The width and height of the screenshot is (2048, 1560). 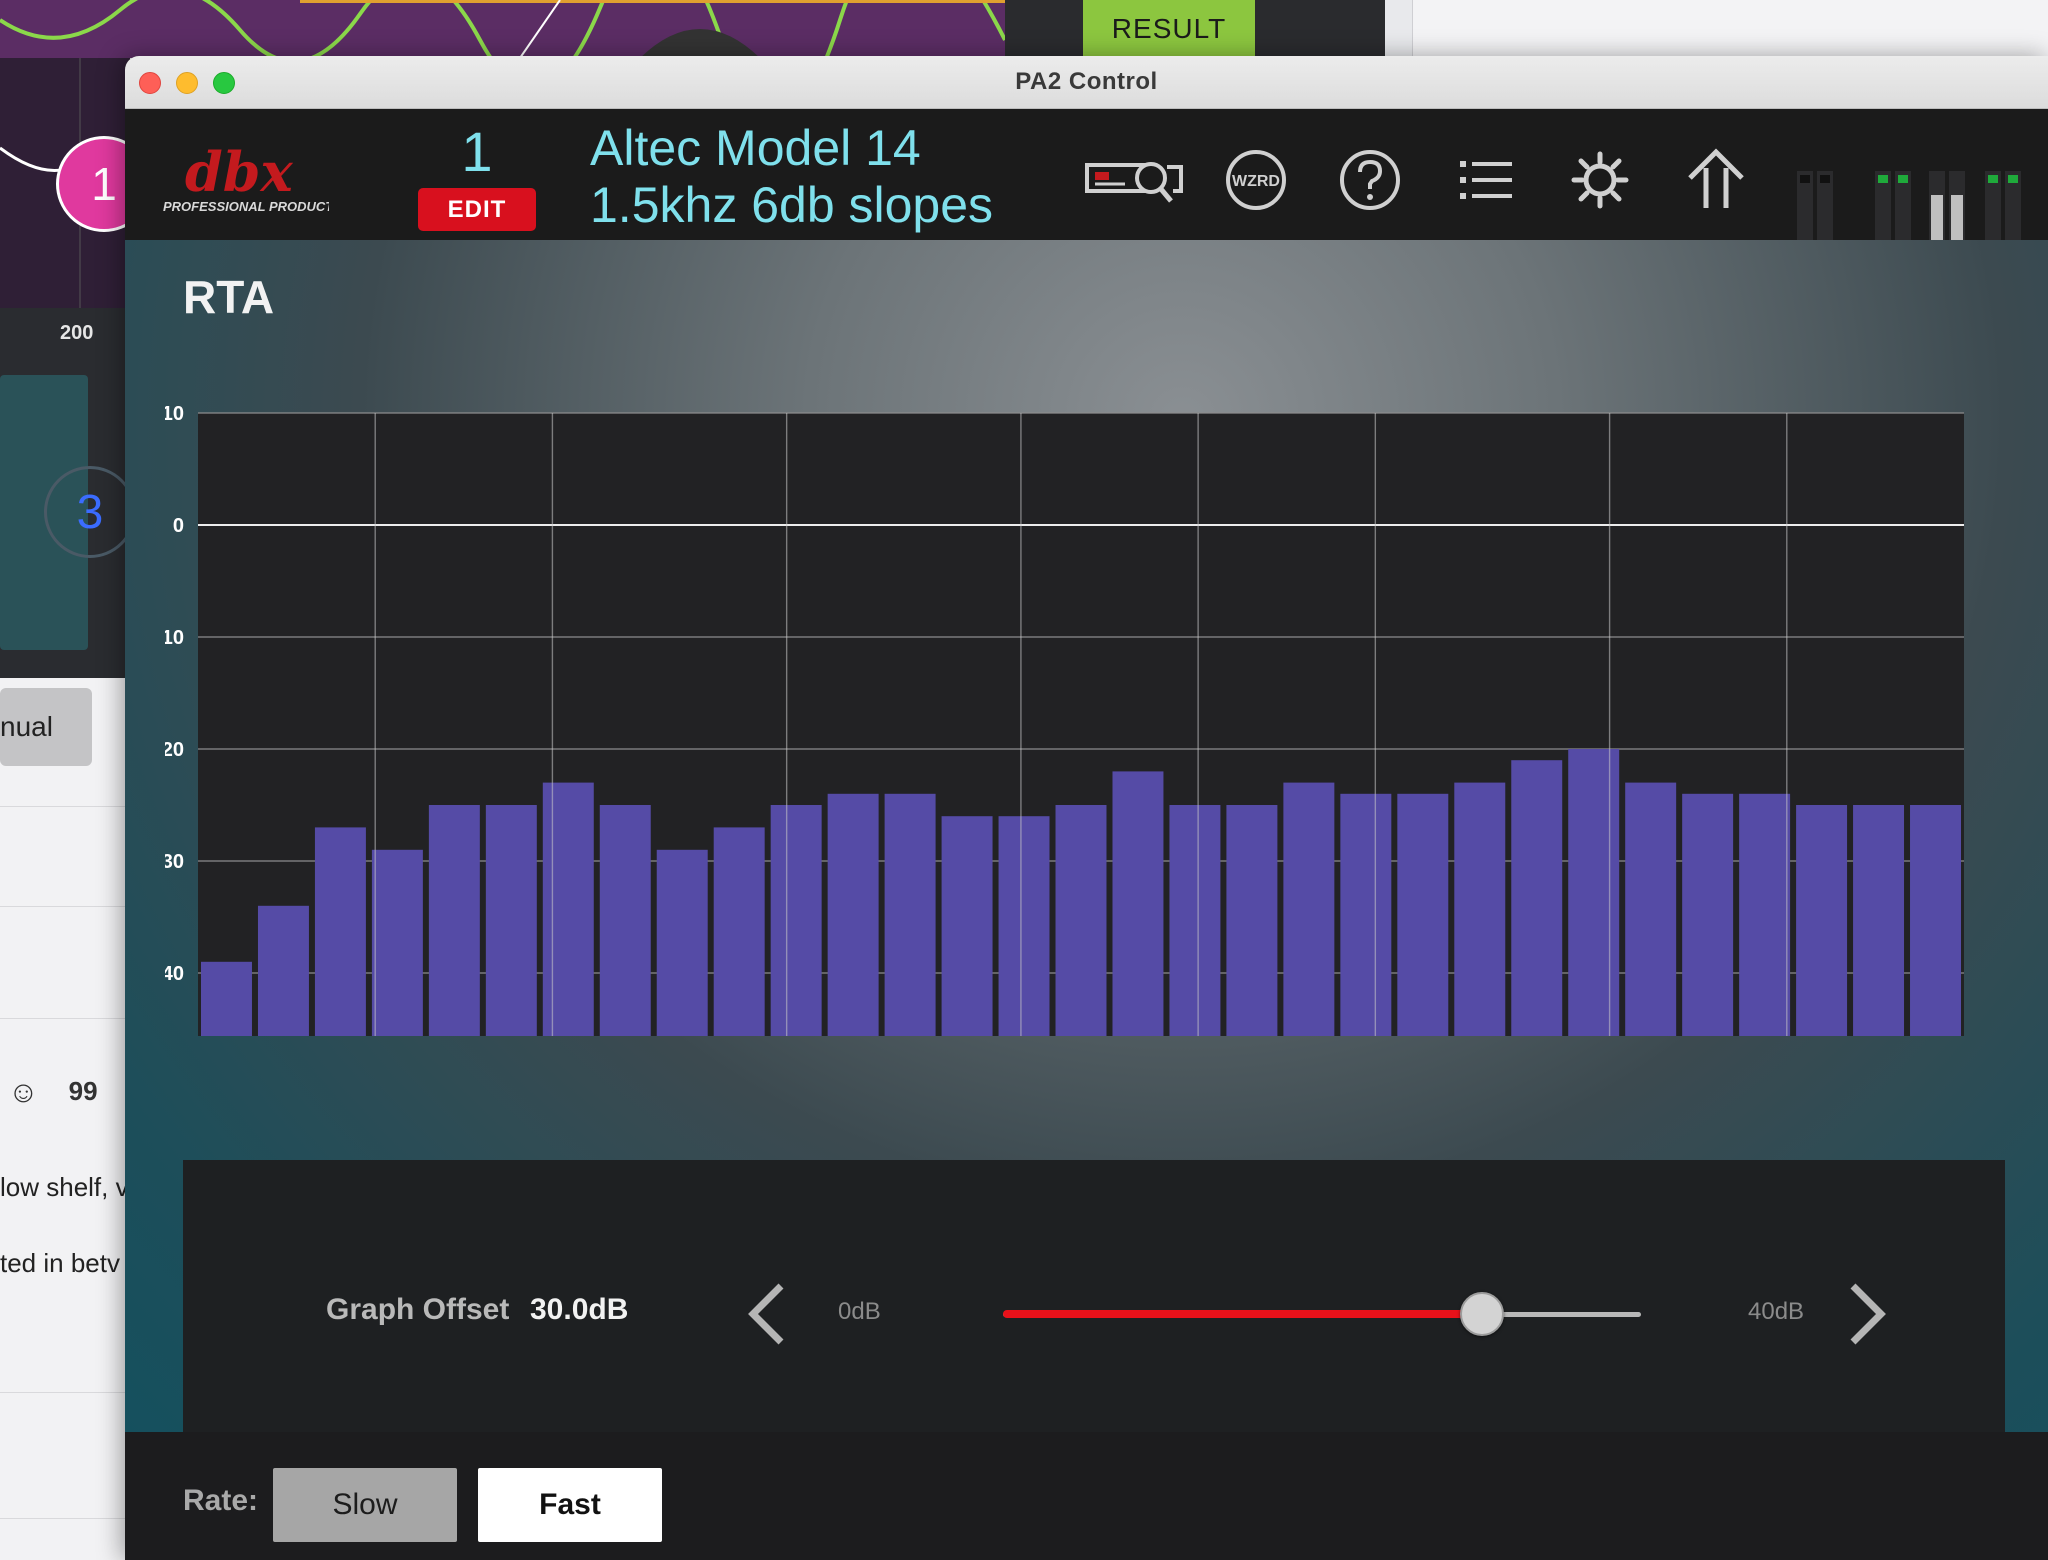 I want to click on graph-offset-slider, so click(x=1322, y=1314).